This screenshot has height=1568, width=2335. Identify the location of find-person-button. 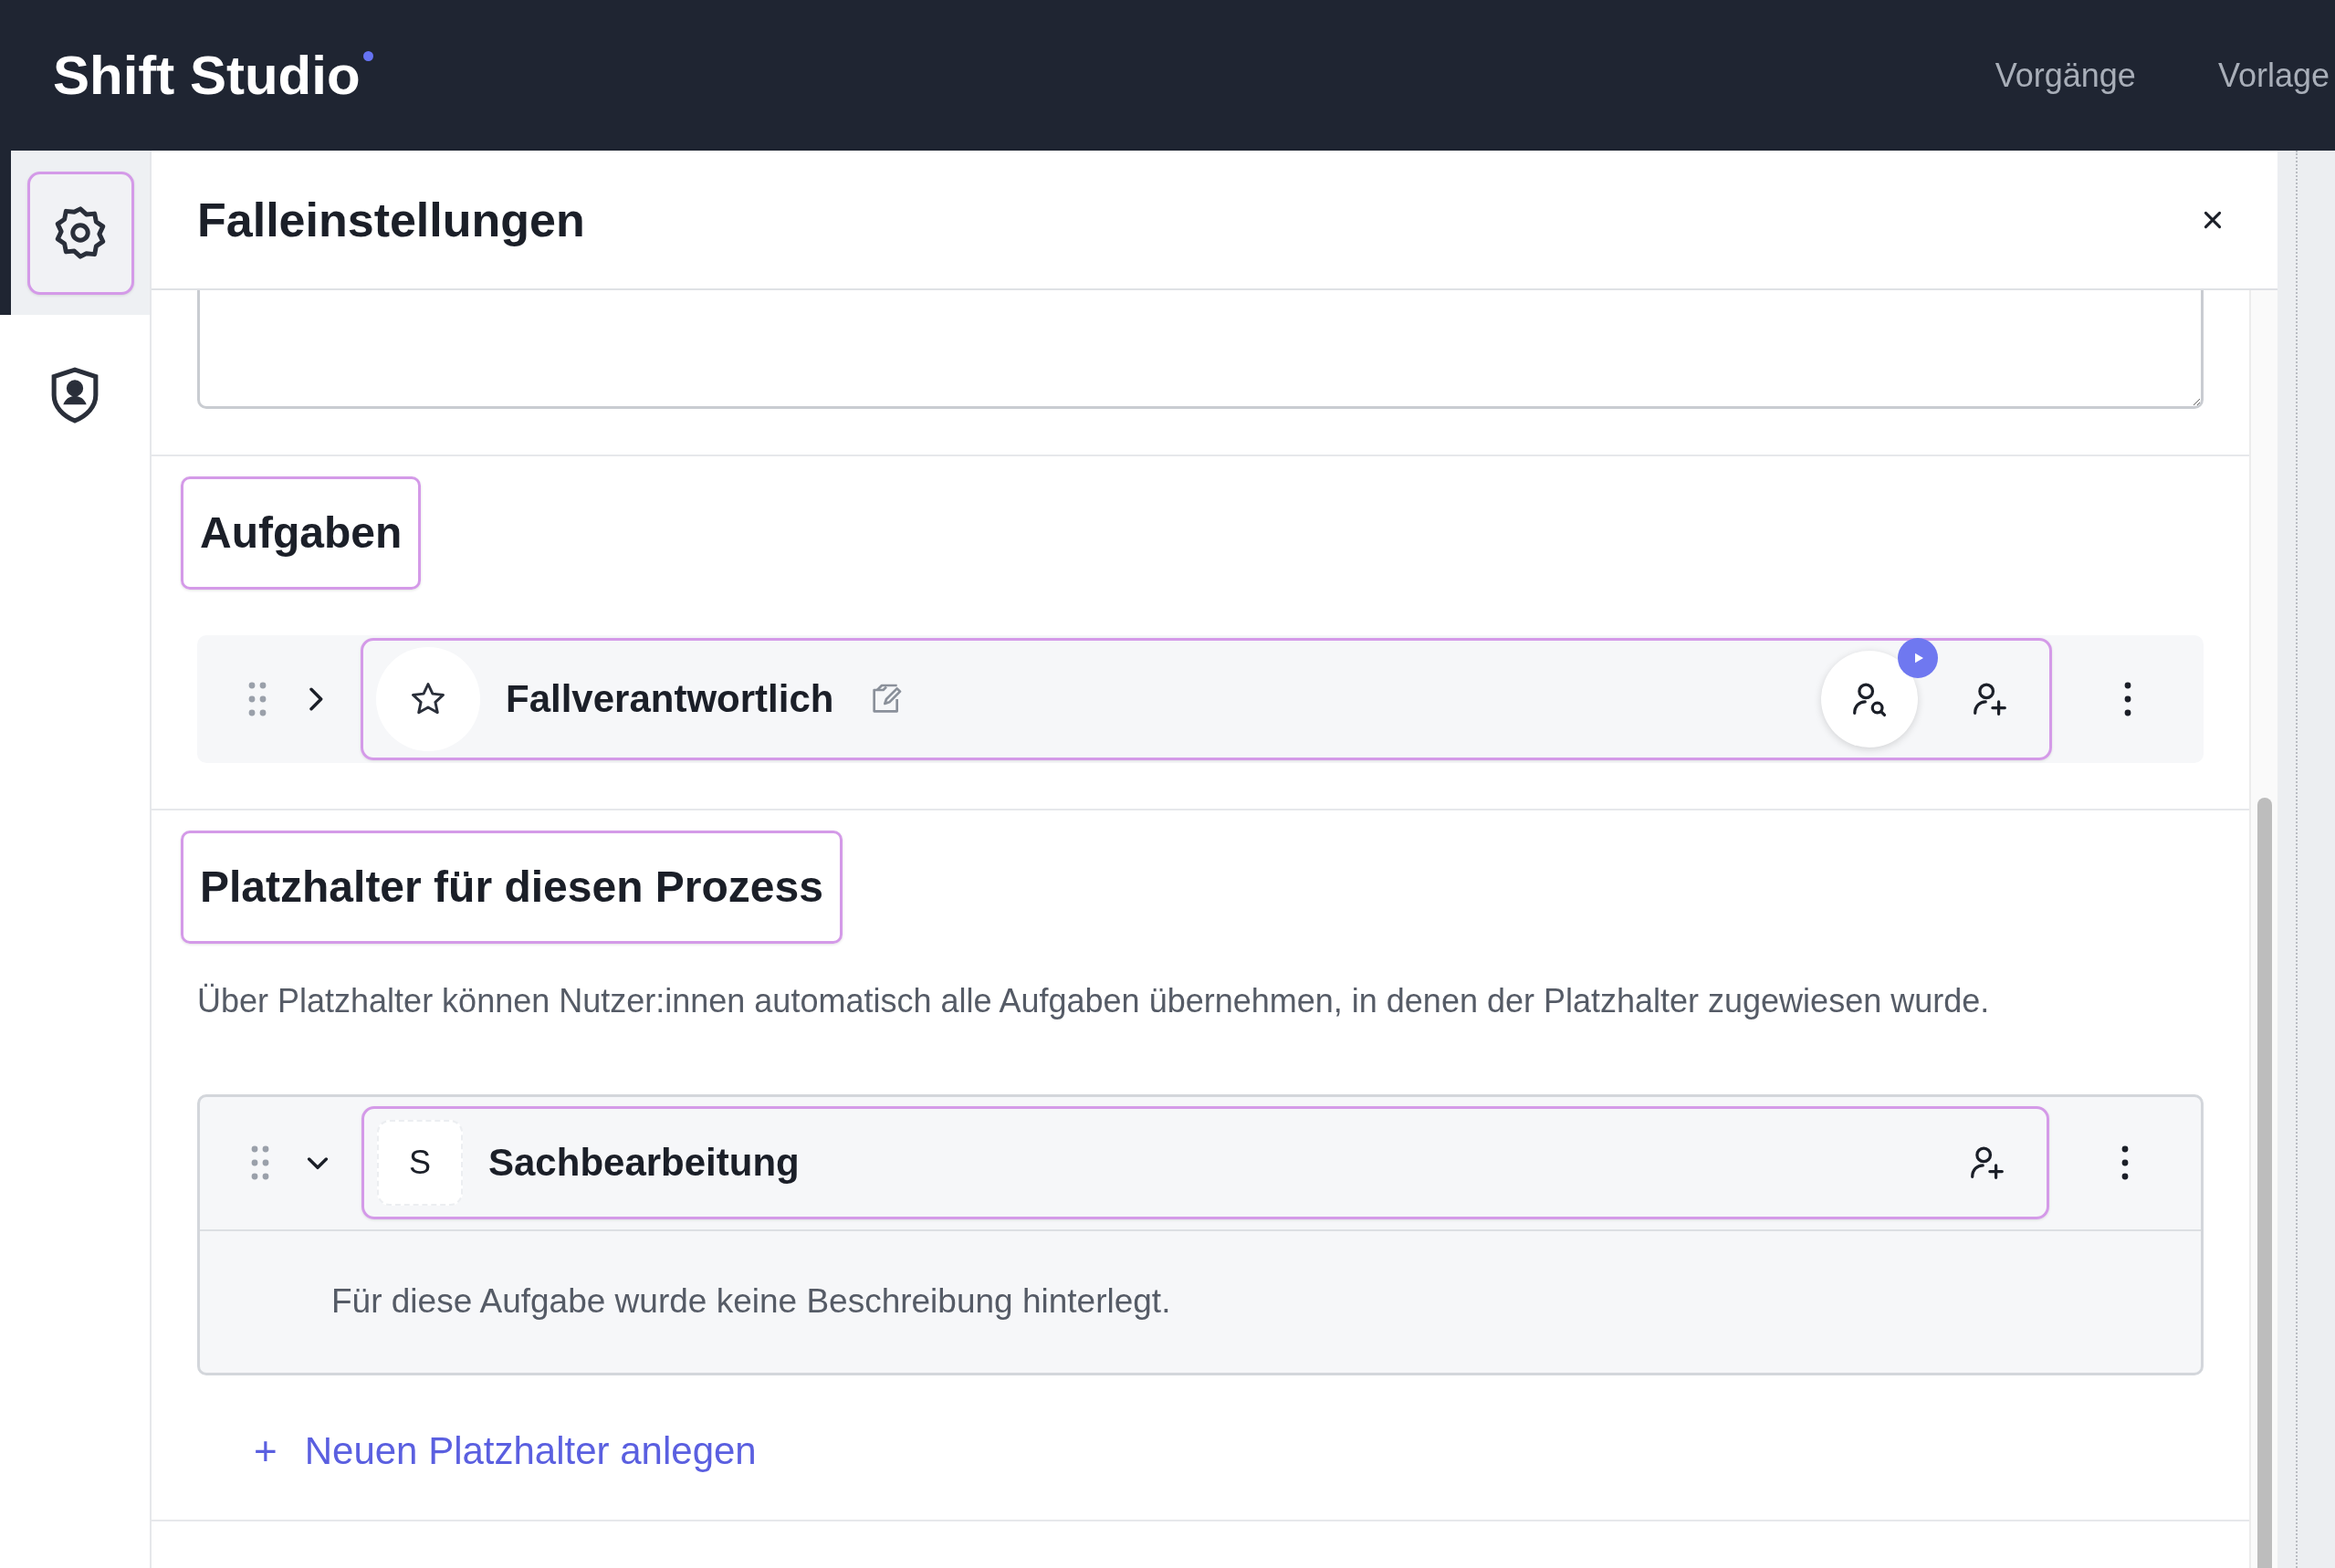
(1870, 699).